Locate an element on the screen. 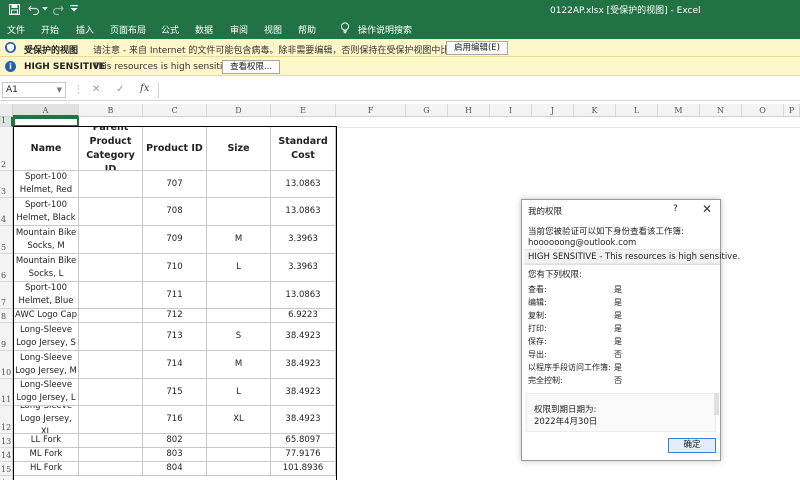 The image size is (800, 480). column-header-g: G is located at coordinates (427, 110).